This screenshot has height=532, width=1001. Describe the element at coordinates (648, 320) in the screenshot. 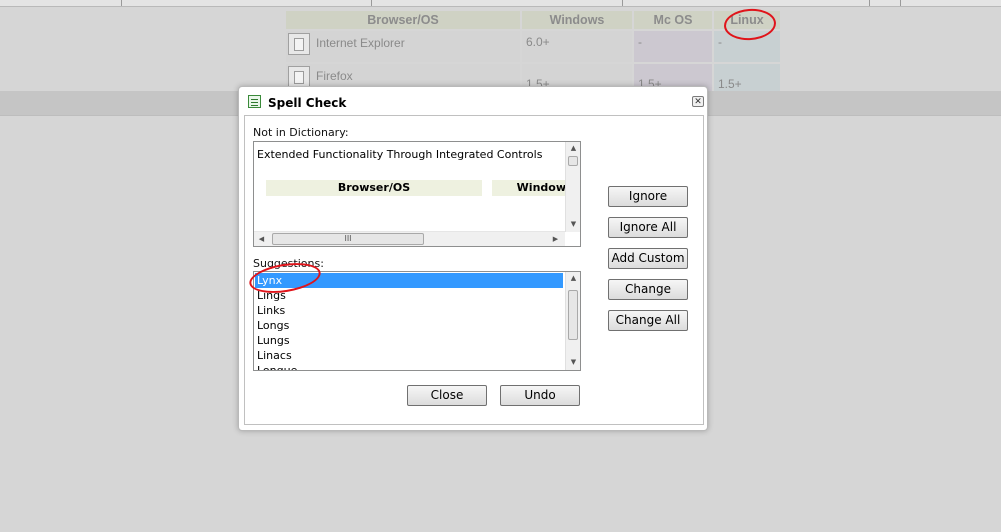

I see `change-all-button: Change All` at that location.